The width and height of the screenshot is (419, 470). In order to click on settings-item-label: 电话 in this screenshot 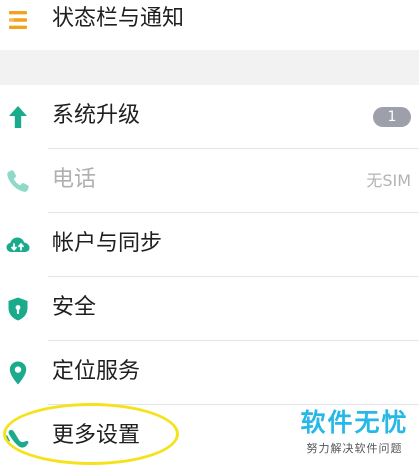, I will do `click(74, 179)`.